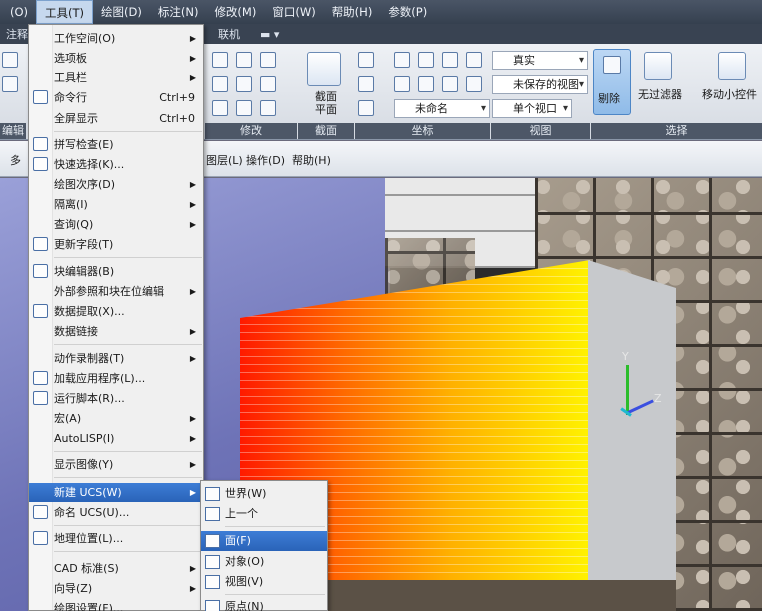 This screenshot has width=762, height=611. Describe the element at coordinates (450, 60) in the screenshot. I see `ucs-object-icon` at that location.